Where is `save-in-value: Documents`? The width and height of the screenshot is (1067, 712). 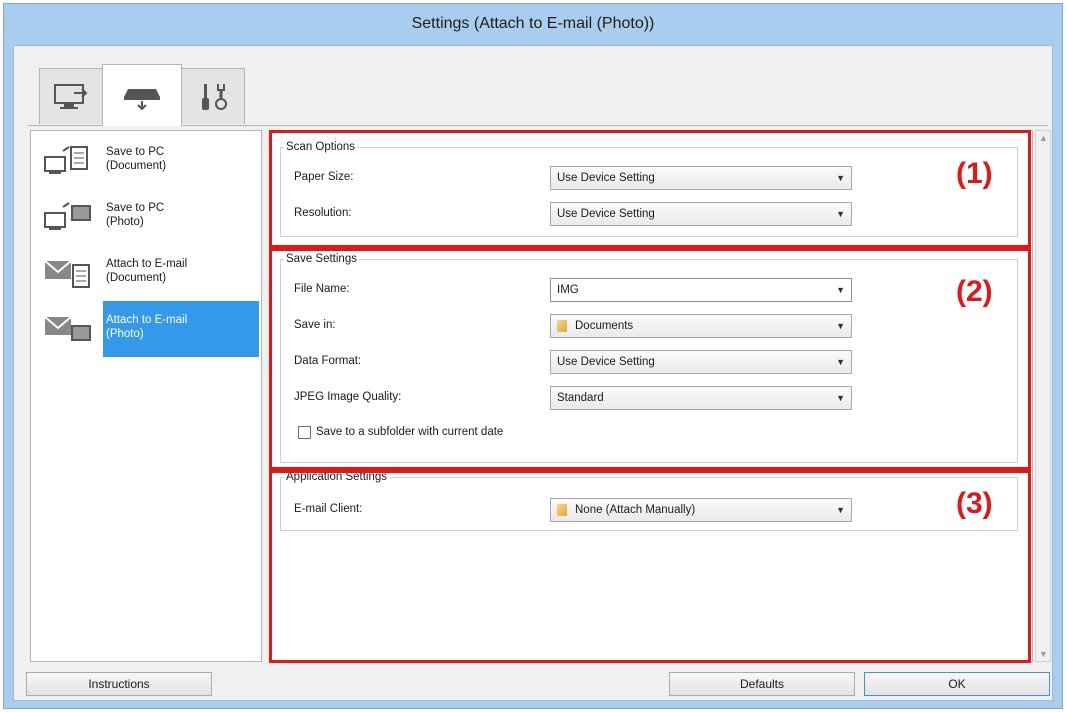 save-in-value: Documents is located at coordinates (604, 326).